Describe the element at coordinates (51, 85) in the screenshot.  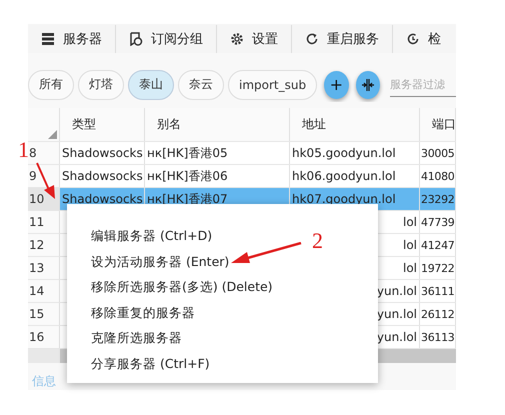
I see `group-chip: 所有` at that location.